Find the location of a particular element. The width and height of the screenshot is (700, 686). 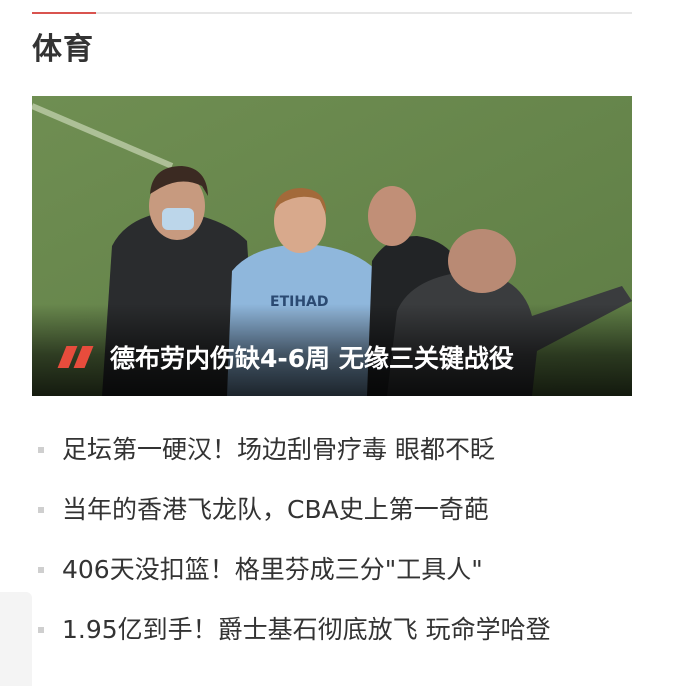

section-title: 体育 is located at coordinates (63, 49).